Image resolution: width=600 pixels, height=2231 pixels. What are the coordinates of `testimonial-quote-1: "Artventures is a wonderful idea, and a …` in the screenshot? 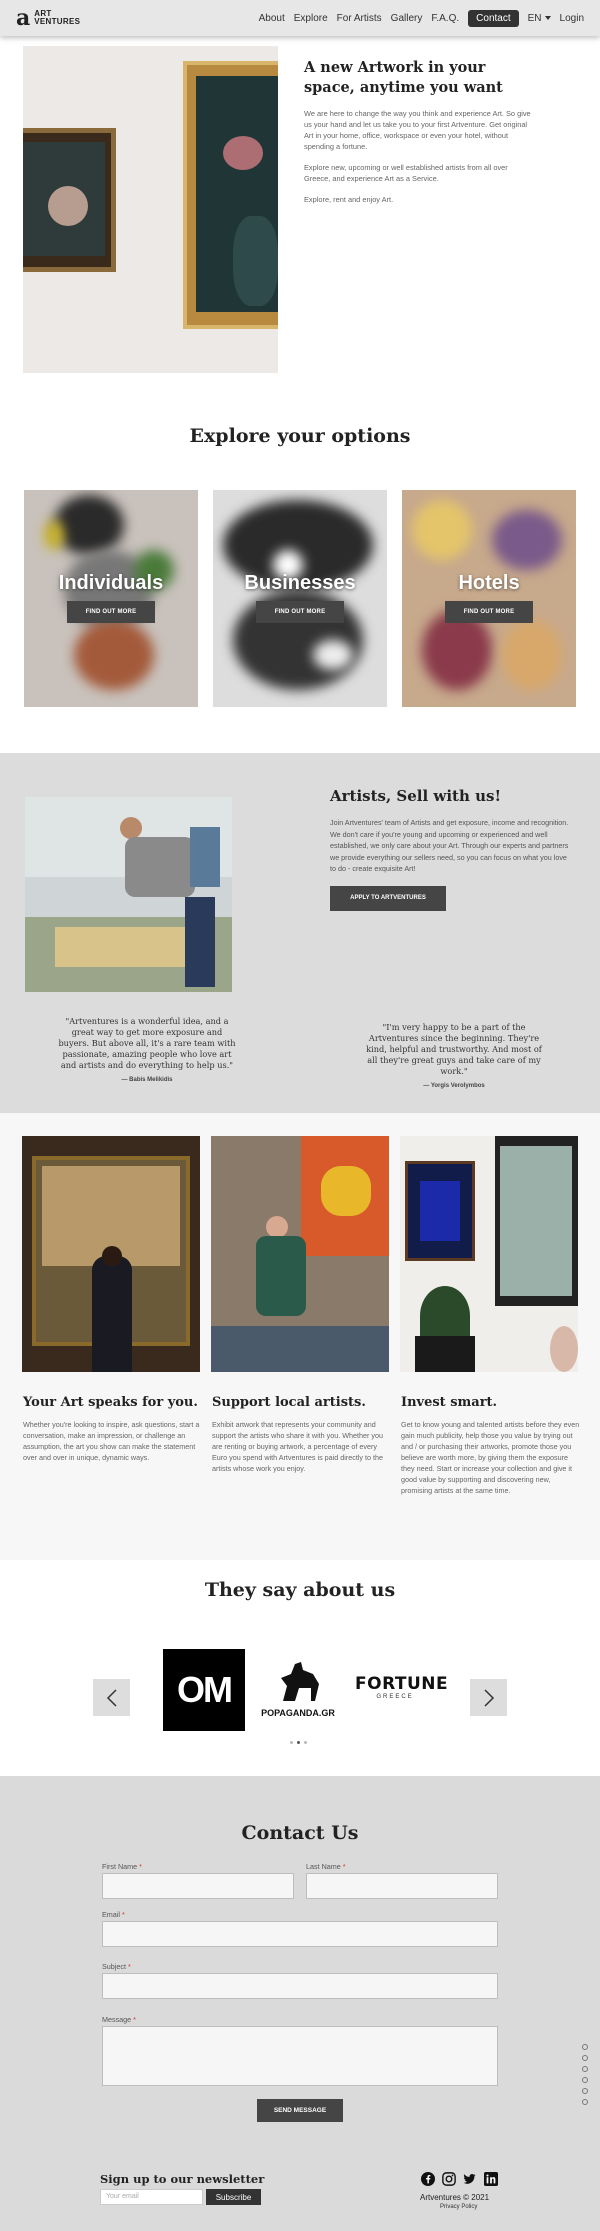 It's located at (147, 1051).